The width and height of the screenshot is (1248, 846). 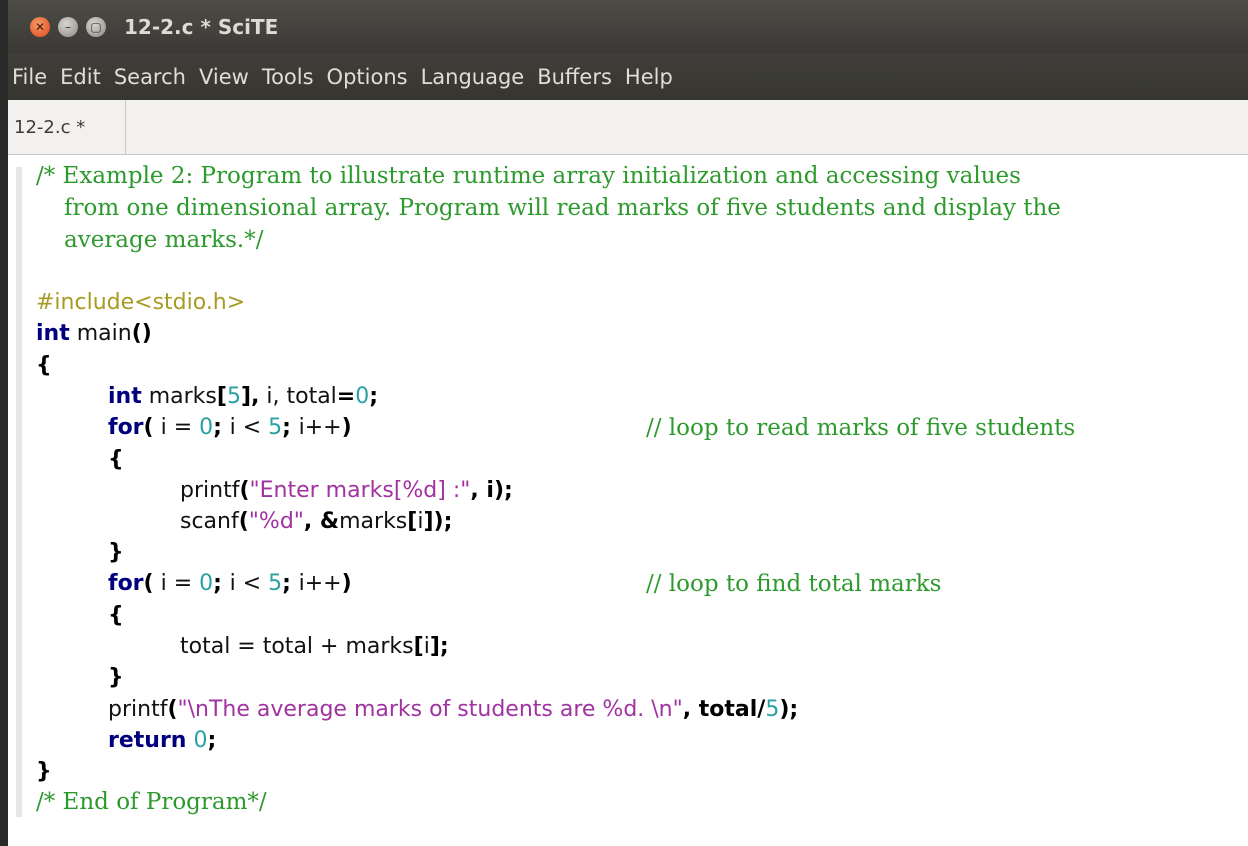 I want to click on window-title: 12-2.c * SciTE, so click(x=201, y=27).